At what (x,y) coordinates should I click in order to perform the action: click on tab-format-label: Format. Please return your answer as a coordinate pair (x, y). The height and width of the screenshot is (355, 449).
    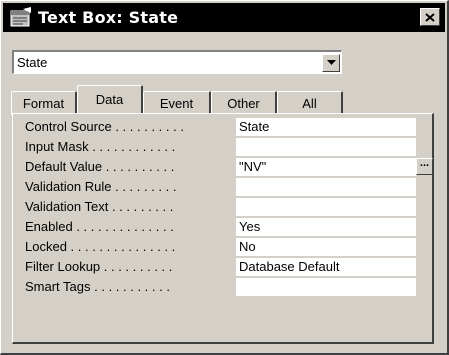
    Looking at the image, I should click on (43, 103).